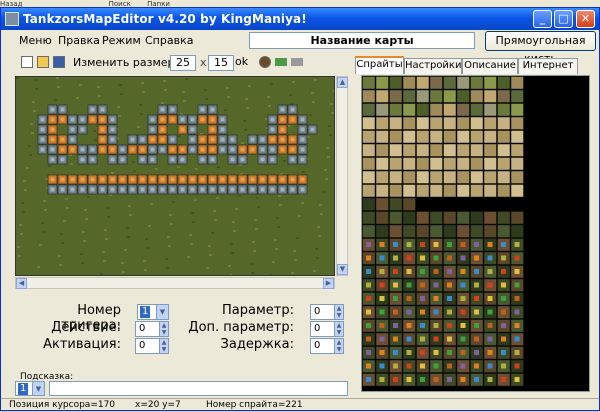  I want to click on tab-internet: Интернет, so click(548, 66).